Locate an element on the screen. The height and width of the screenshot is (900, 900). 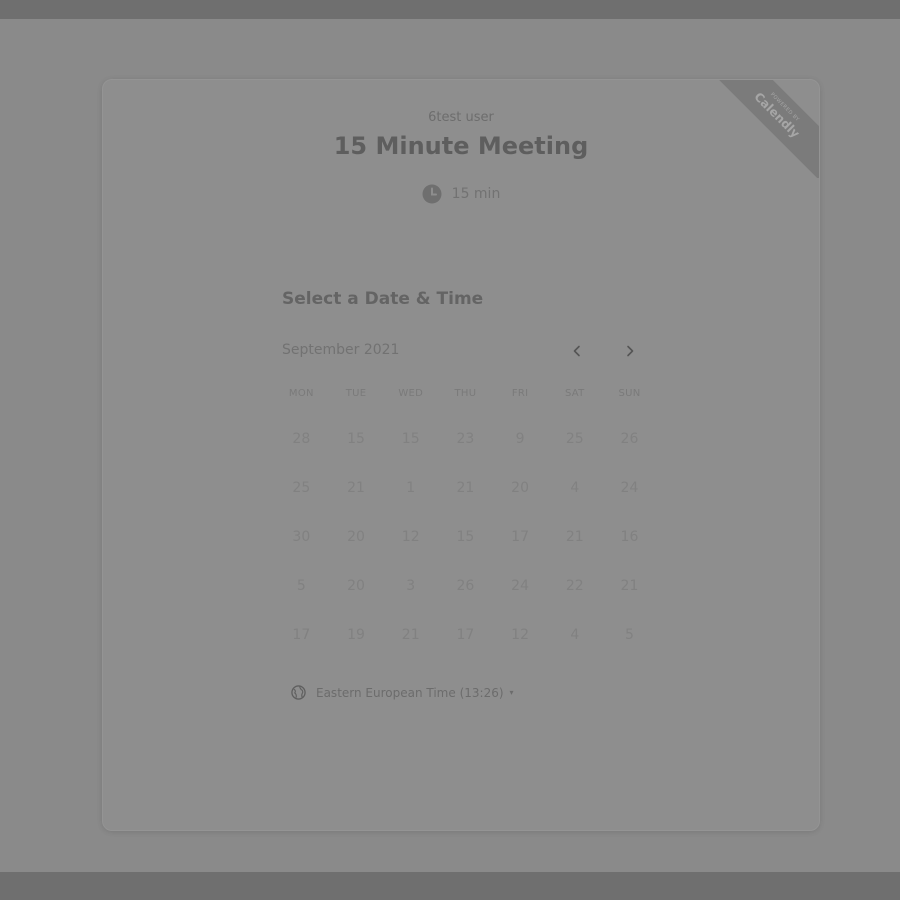
month-label: September 2021 is located at coordinates (341, 350).